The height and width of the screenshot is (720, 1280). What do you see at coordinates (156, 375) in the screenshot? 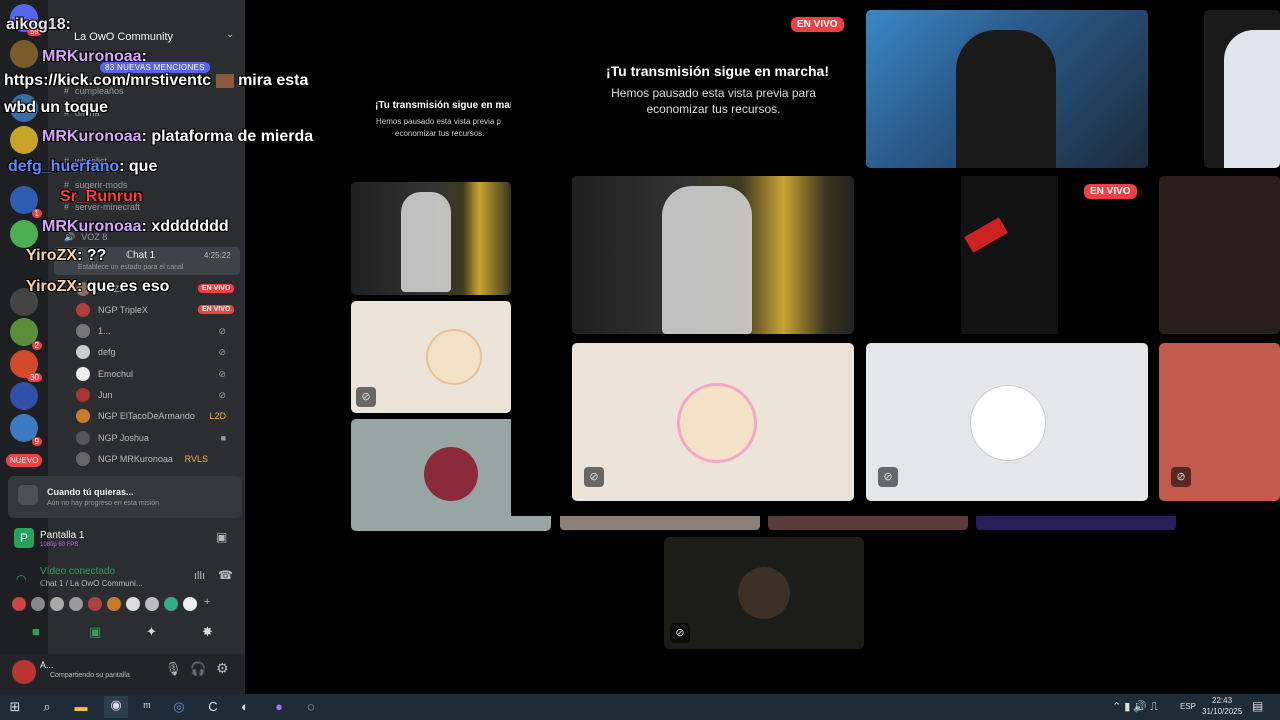
I see `voice-user: Emochul ⊘` at bounding box center [156, 375].